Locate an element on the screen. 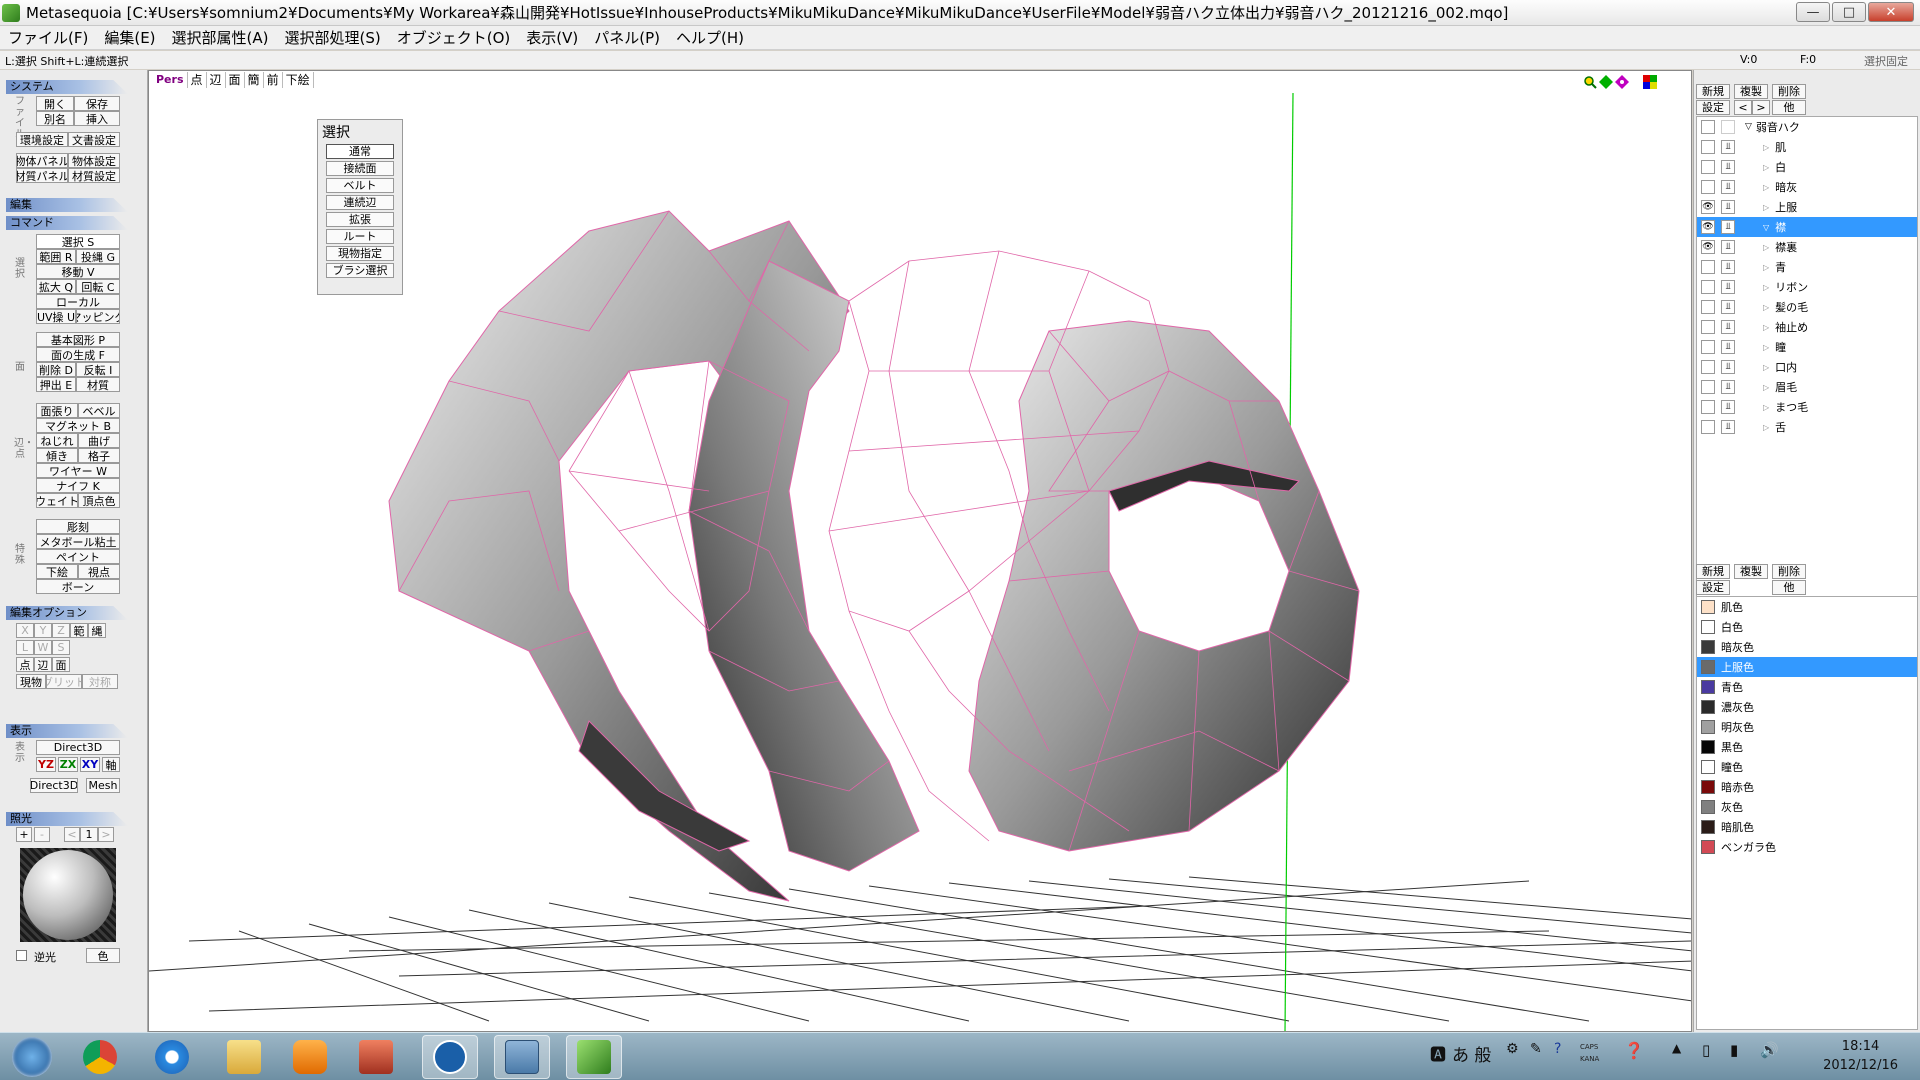 The image size is (1920, 1080). tab-underlay: 下絵 is located at coordinates (298, 80).